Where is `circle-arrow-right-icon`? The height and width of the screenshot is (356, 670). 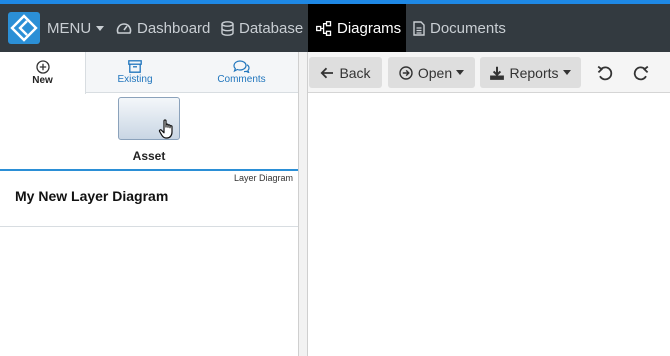 circle-arrow-right-icon is located at coordinates (406, 72).